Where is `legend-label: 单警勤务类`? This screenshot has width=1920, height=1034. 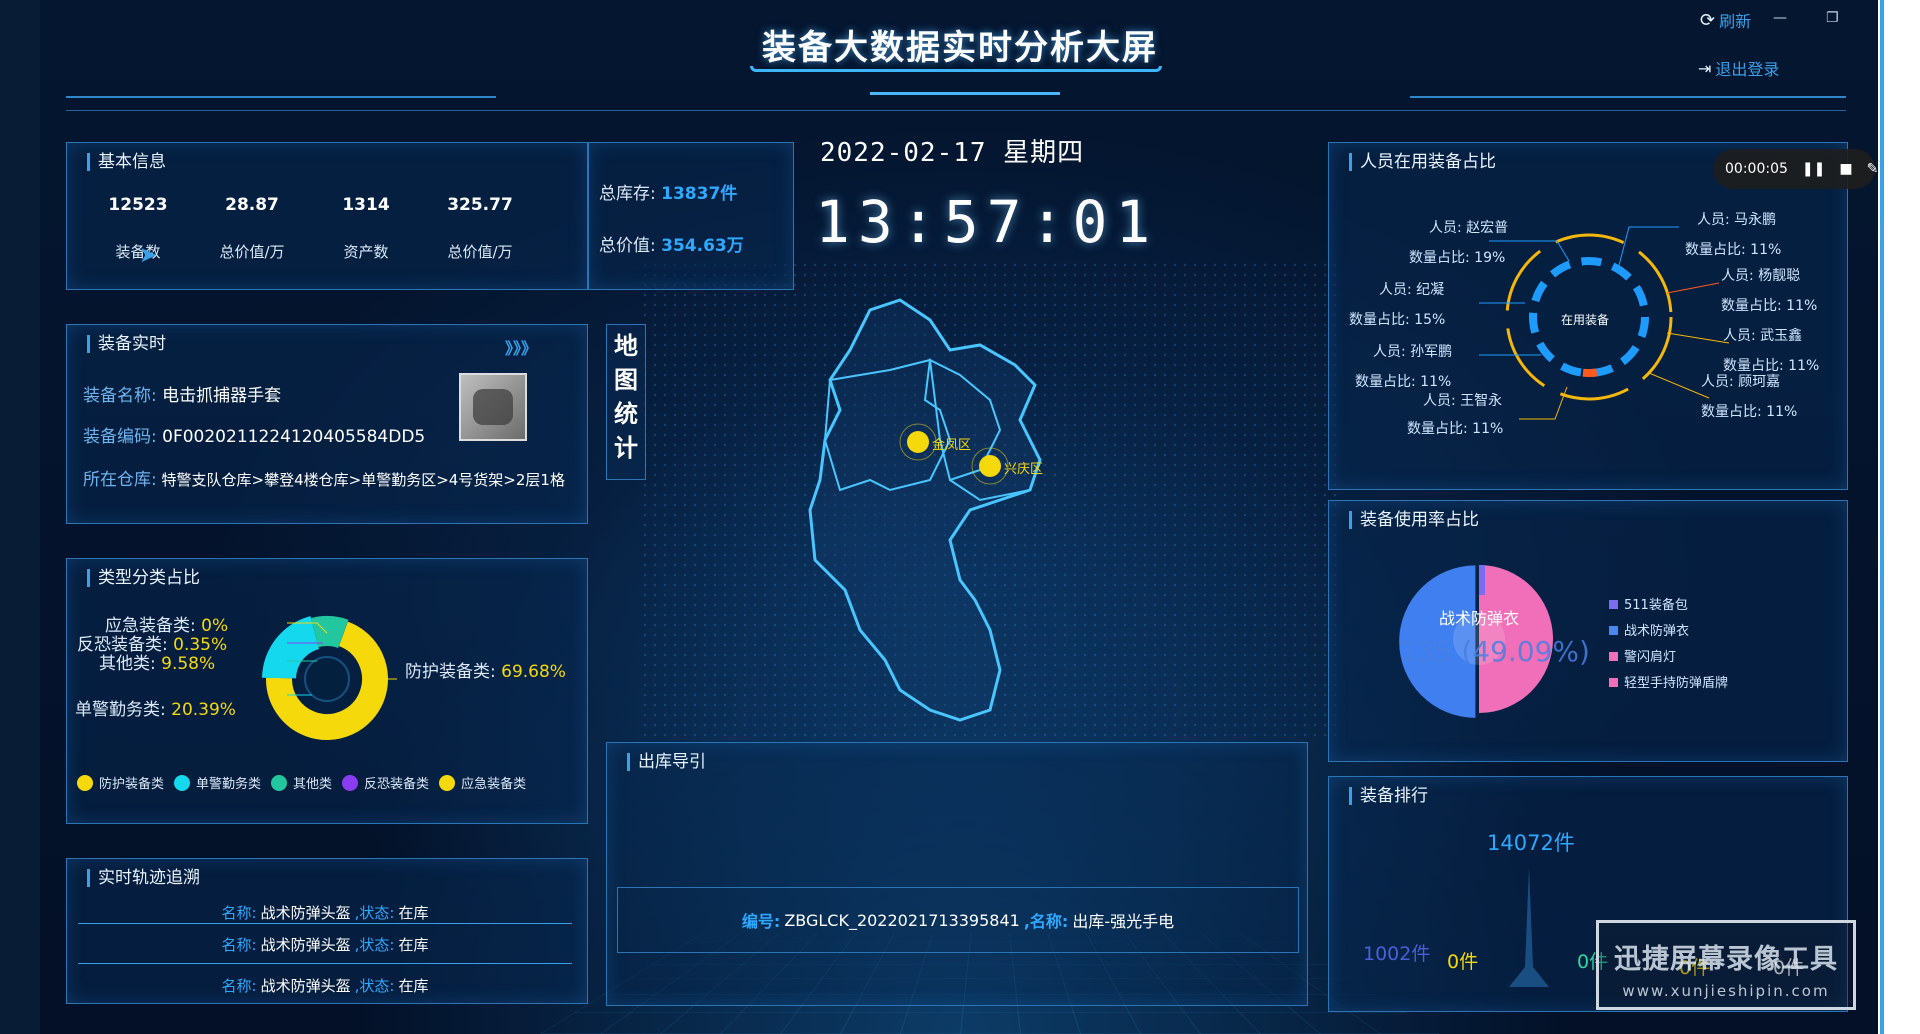
legend-label: 单警勤务类 is located at coordinates (228, 782).